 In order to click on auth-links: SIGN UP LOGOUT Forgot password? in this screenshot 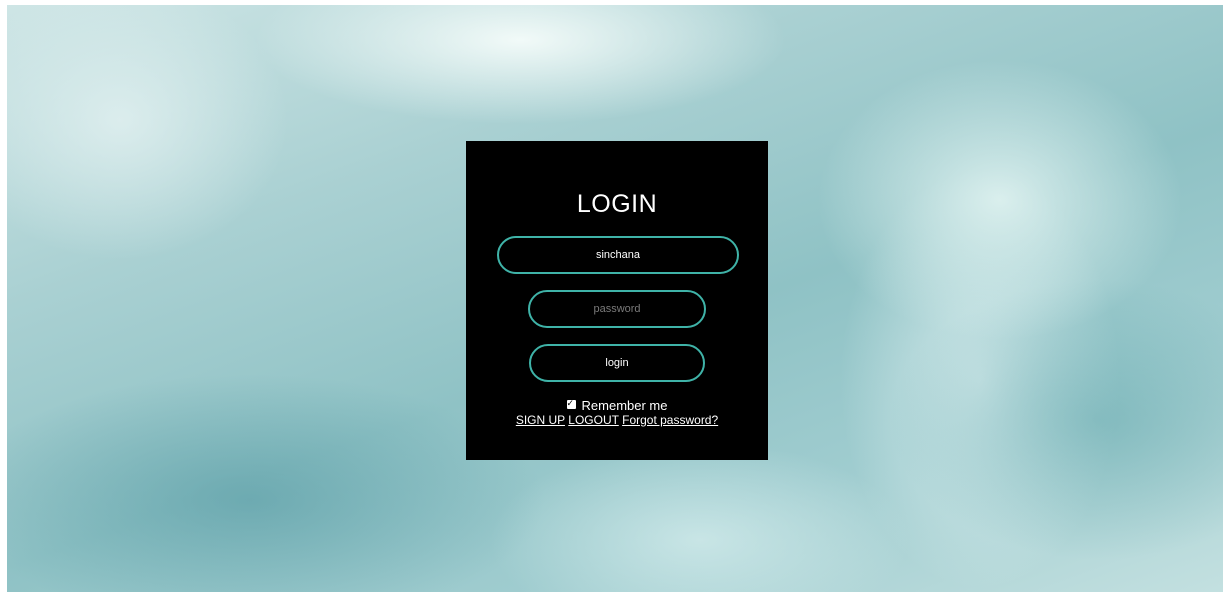, I will do `click(617, 420)`.